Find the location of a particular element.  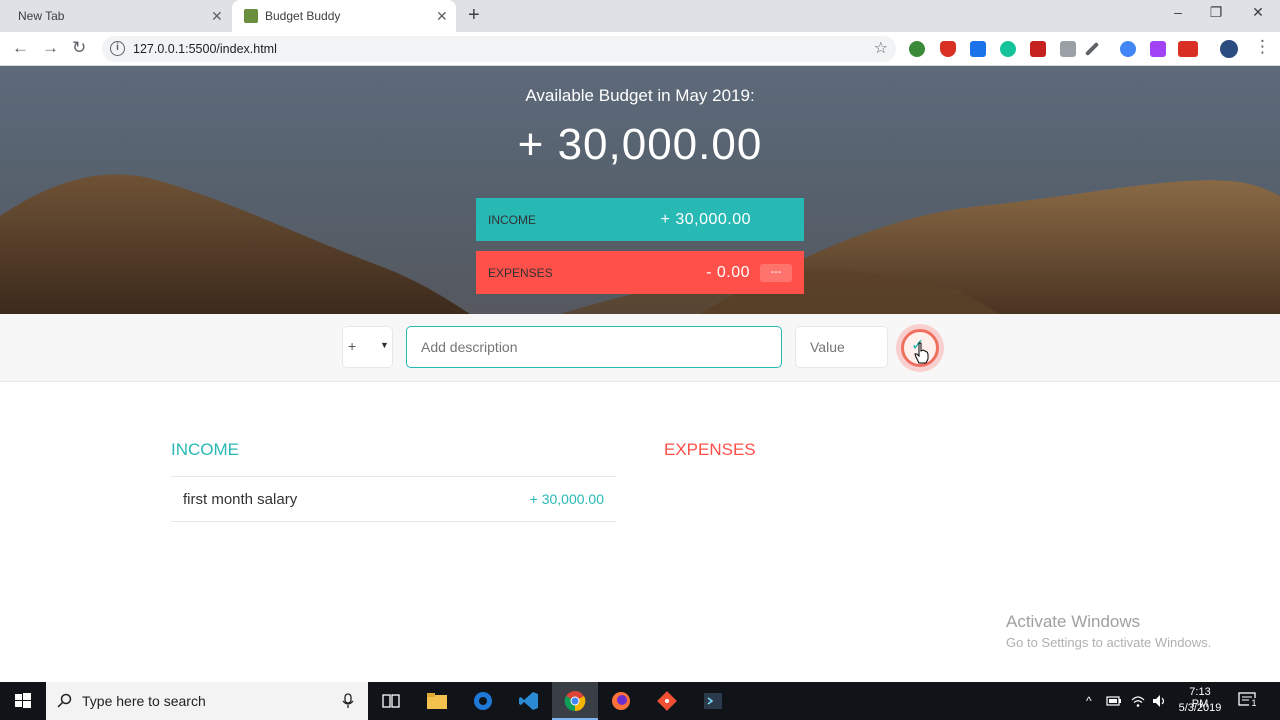

file-explorer-icon is located at coordinates (437, 701).